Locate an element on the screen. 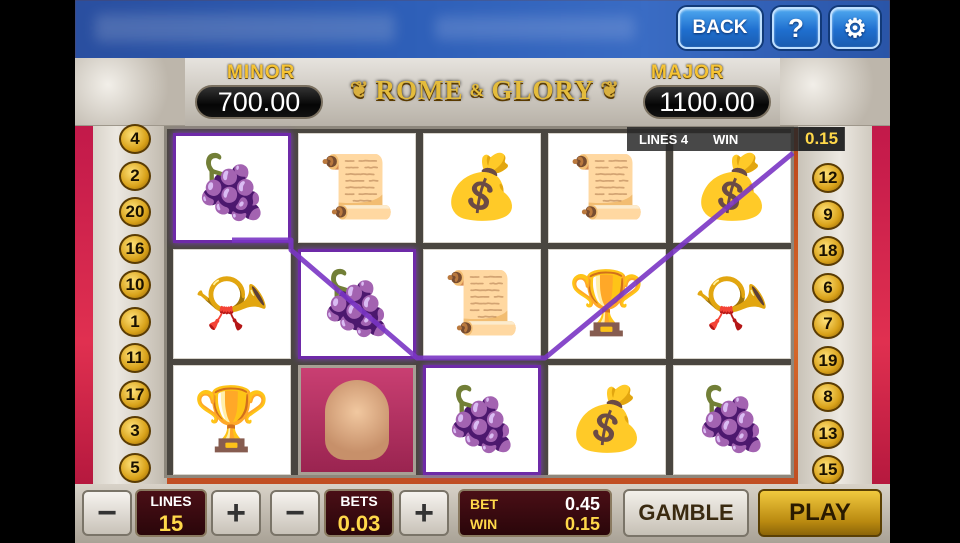 This screenshot has width=960, height=543. payline-indicator: 17 is located at coordinates (135, 394).